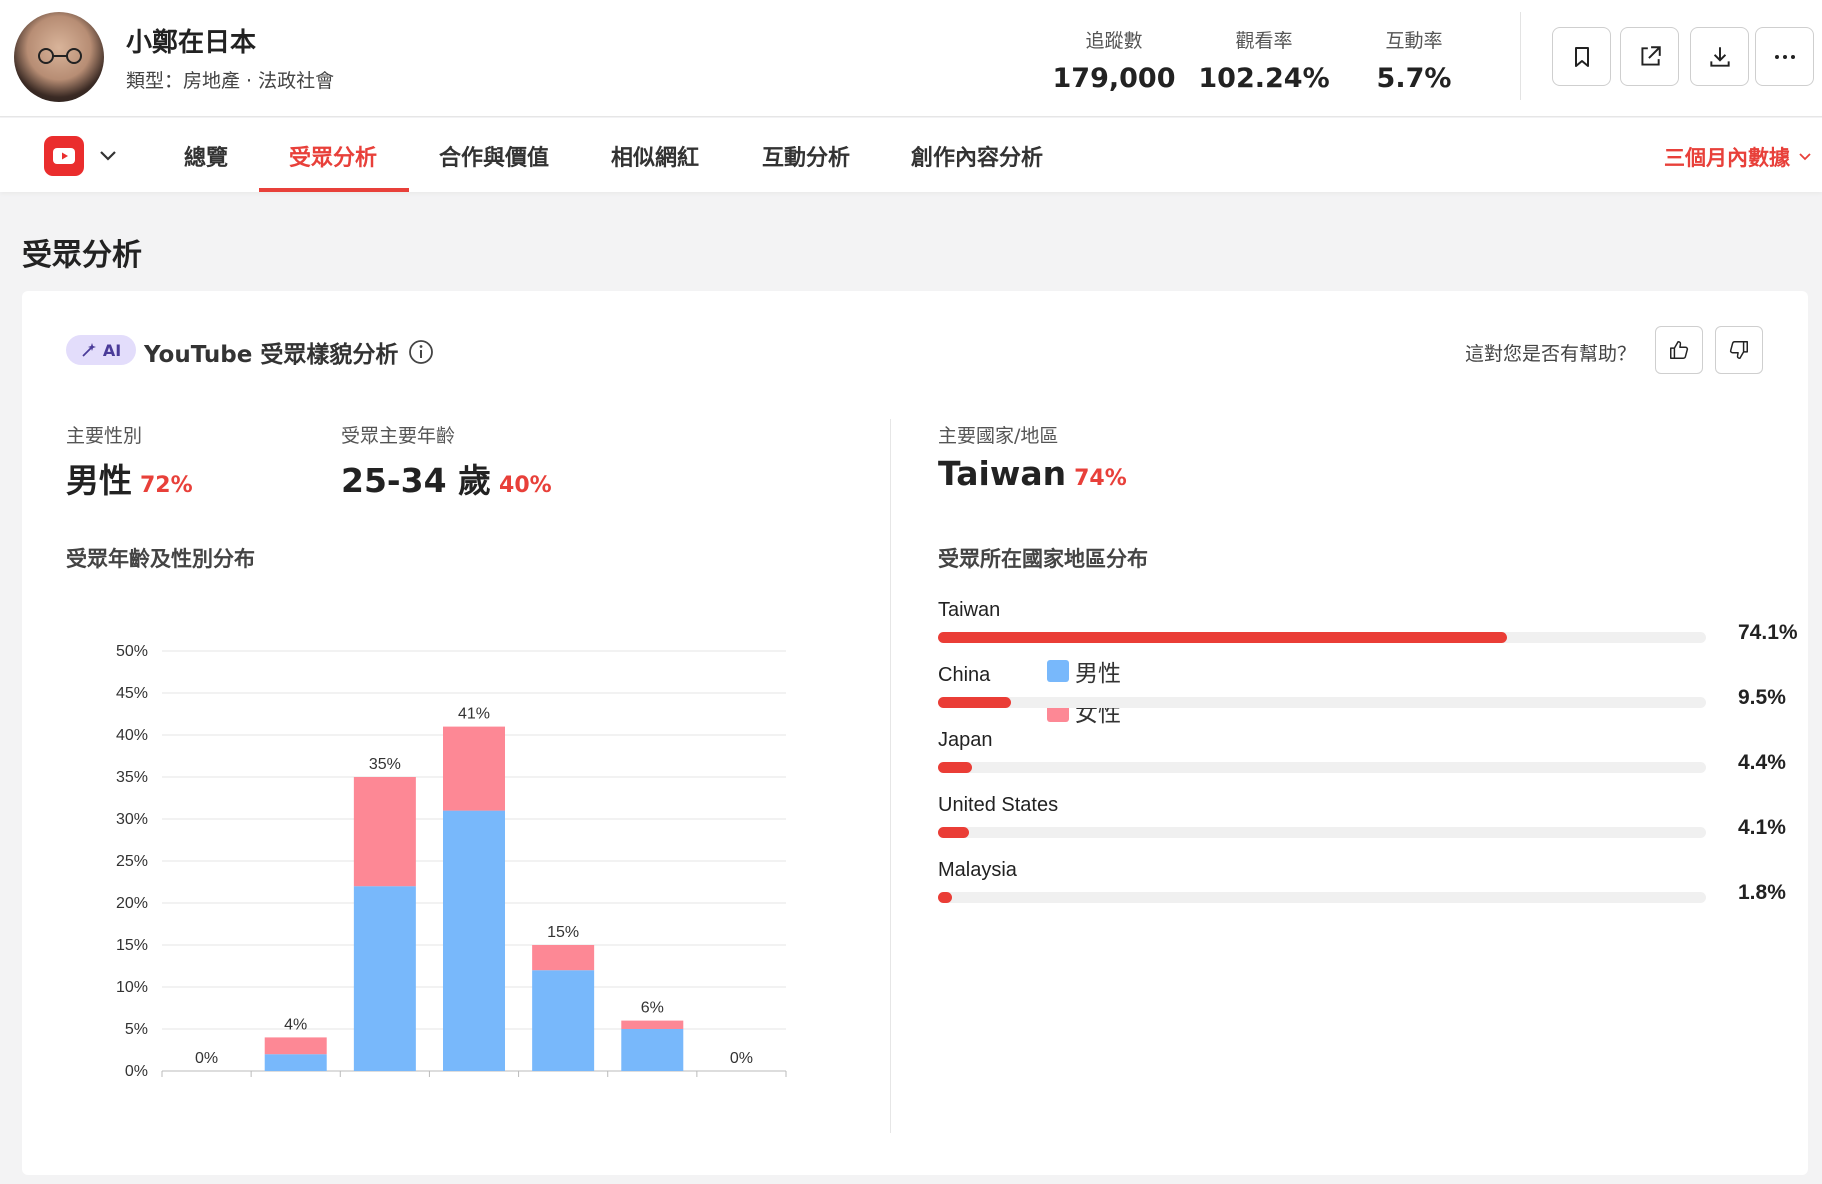 This screenshot has width=1822, height=1184. I want to click on bar-total-label: 41%, so click(474, 714).